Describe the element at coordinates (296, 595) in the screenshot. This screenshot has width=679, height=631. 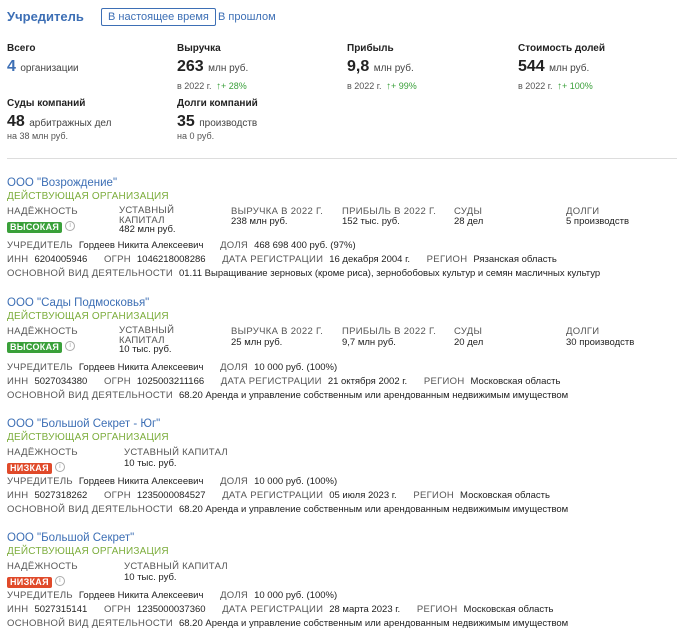
I see `share-value: 10 000 руб. (100%)` at that location.